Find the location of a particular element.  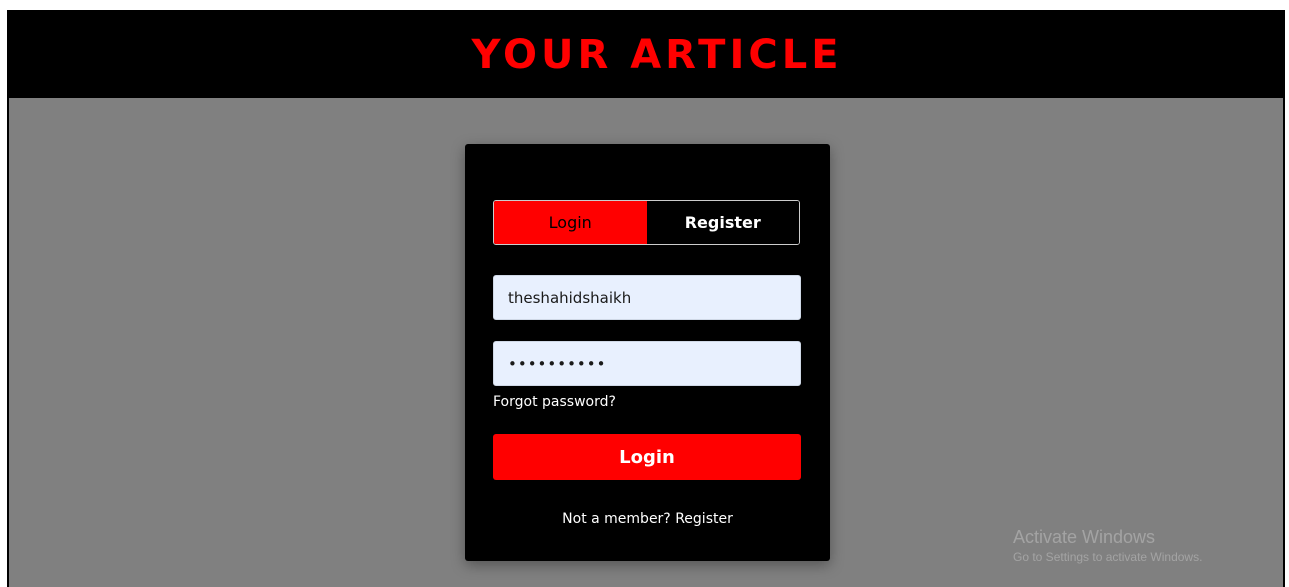

register-link: Register is located at coordinates (704, 519).